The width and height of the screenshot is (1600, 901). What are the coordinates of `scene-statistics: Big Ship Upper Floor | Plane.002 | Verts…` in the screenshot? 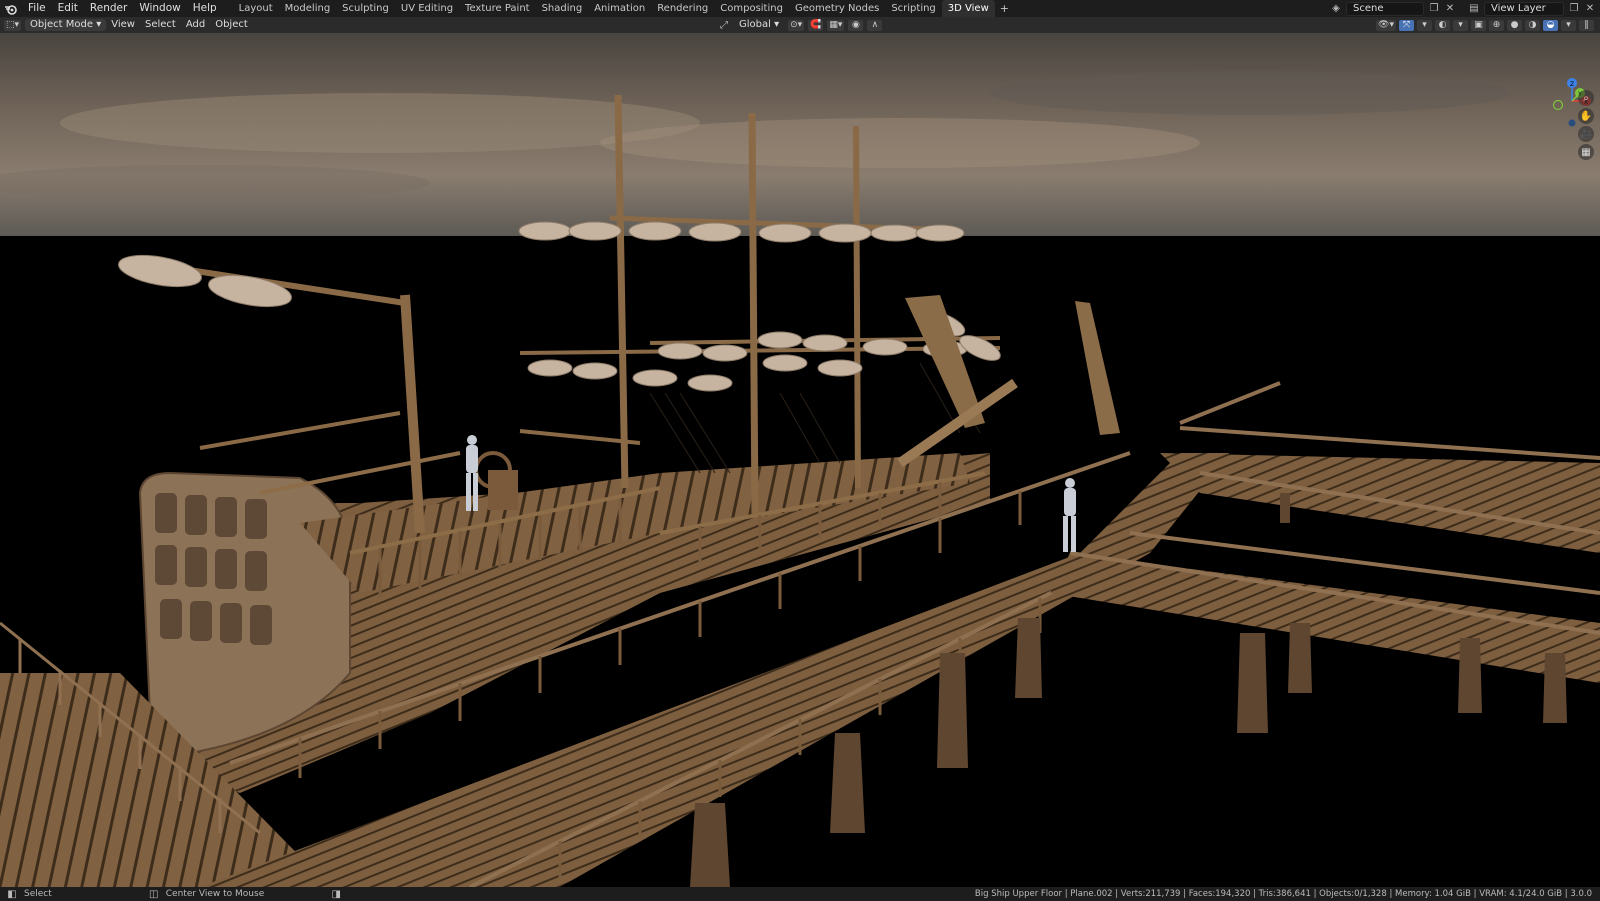 It's located at (1283, 894).